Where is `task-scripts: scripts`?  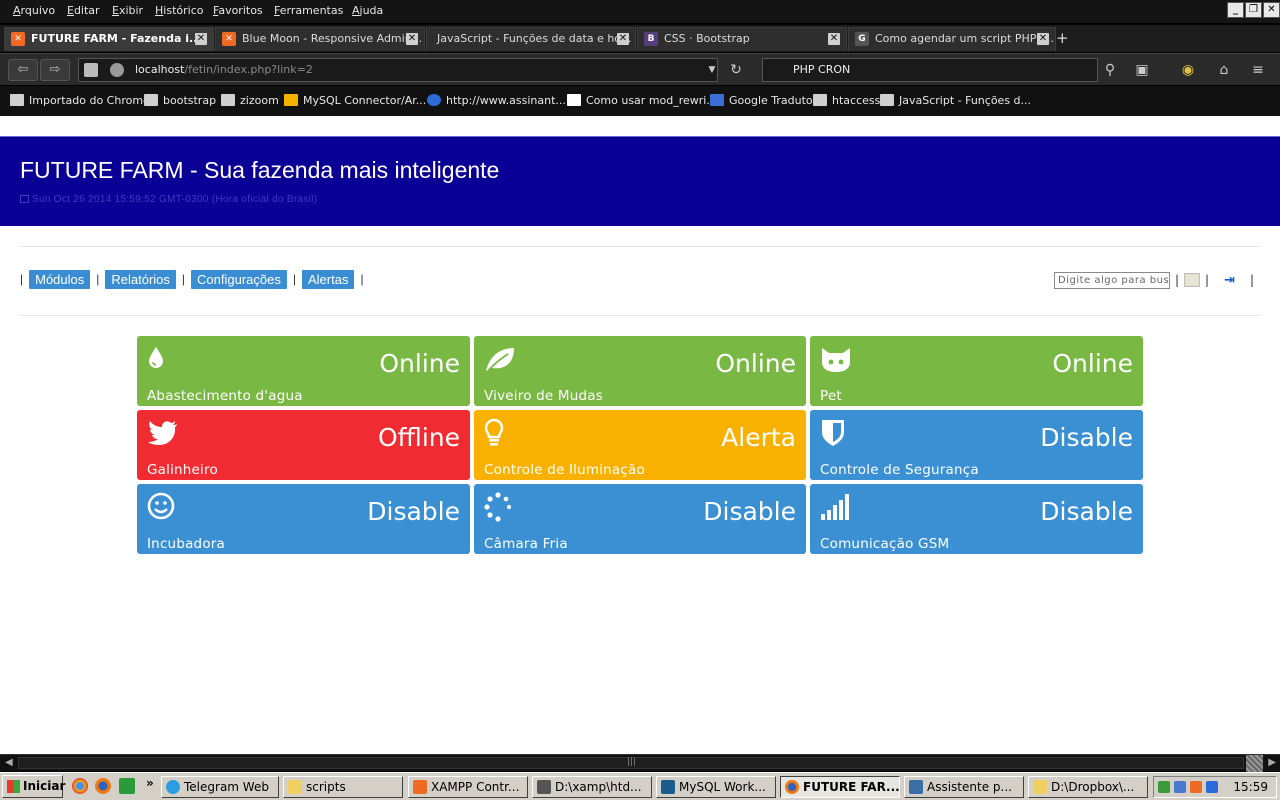 task-scripts: scripts is located at coordinates (343, 787).